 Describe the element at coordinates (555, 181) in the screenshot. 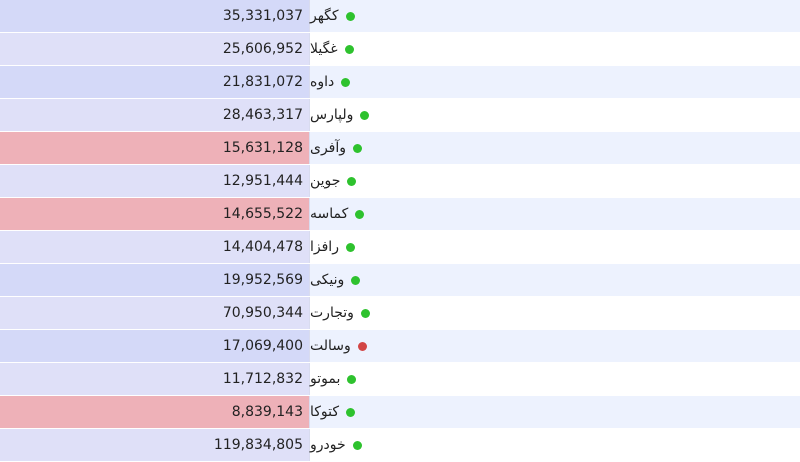

I see `symbol-cell: جوین` at that location.